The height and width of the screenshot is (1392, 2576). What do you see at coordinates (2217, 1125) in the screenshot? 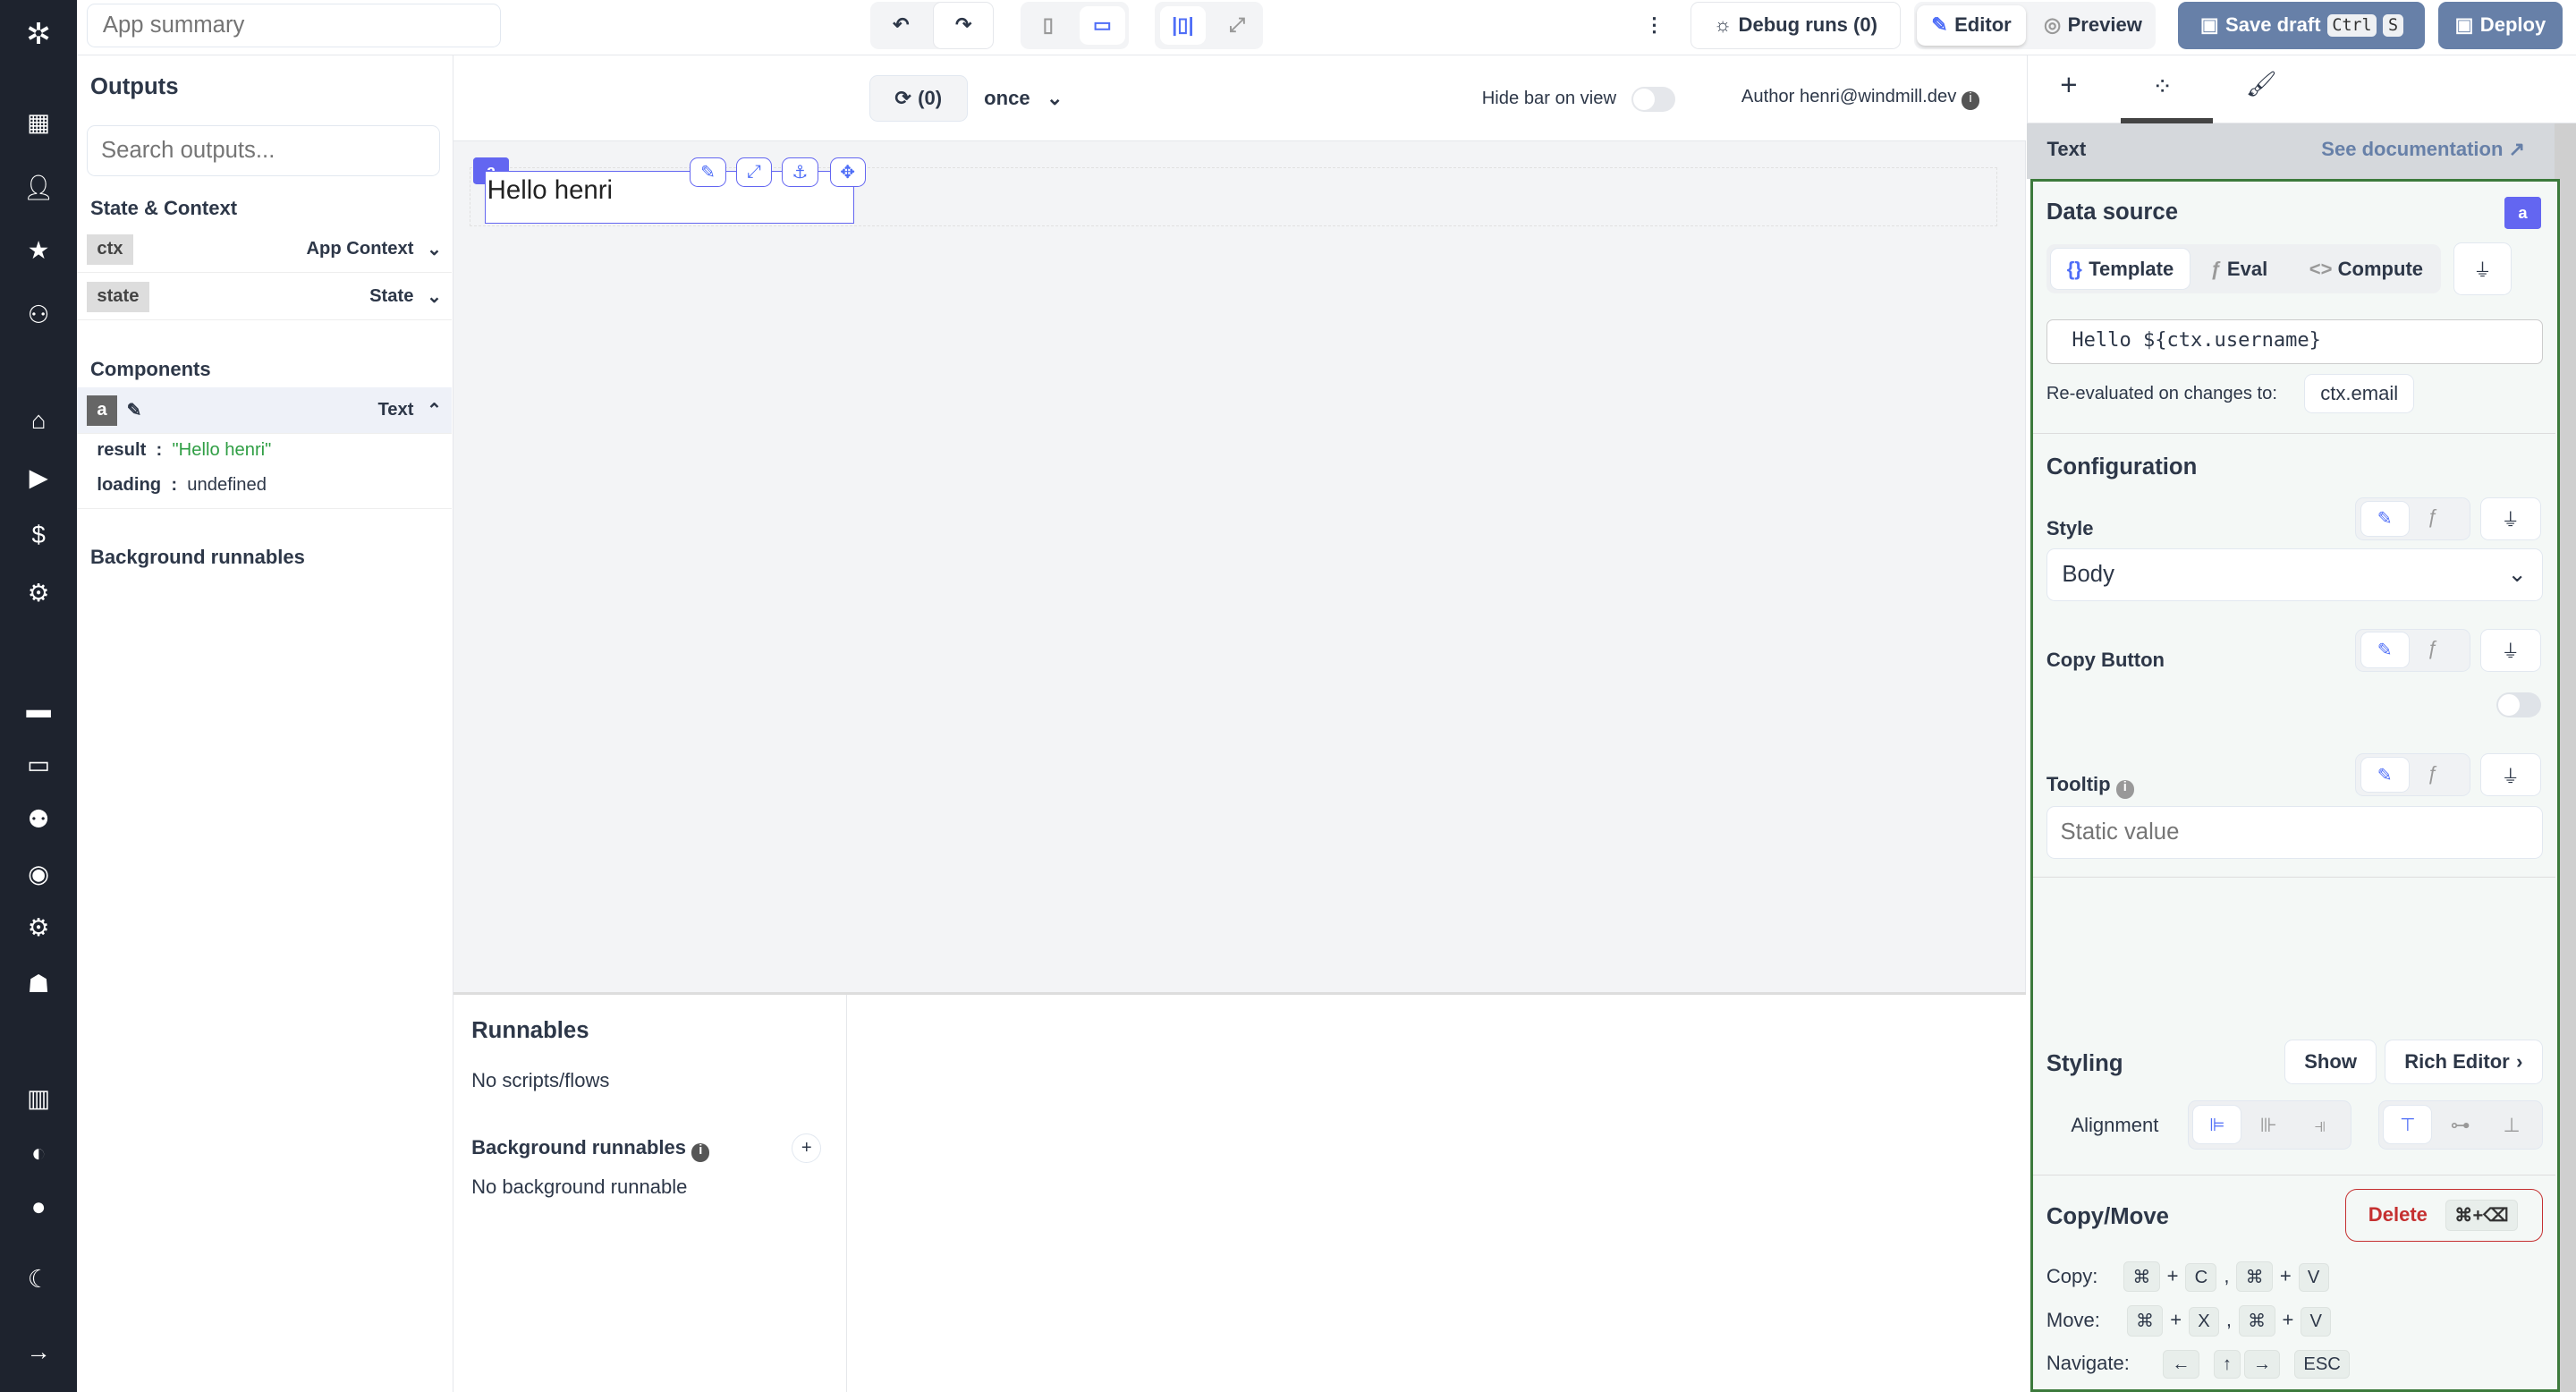
I see `align-left-icon: ⊫` at bounding box center [2217, 1125].